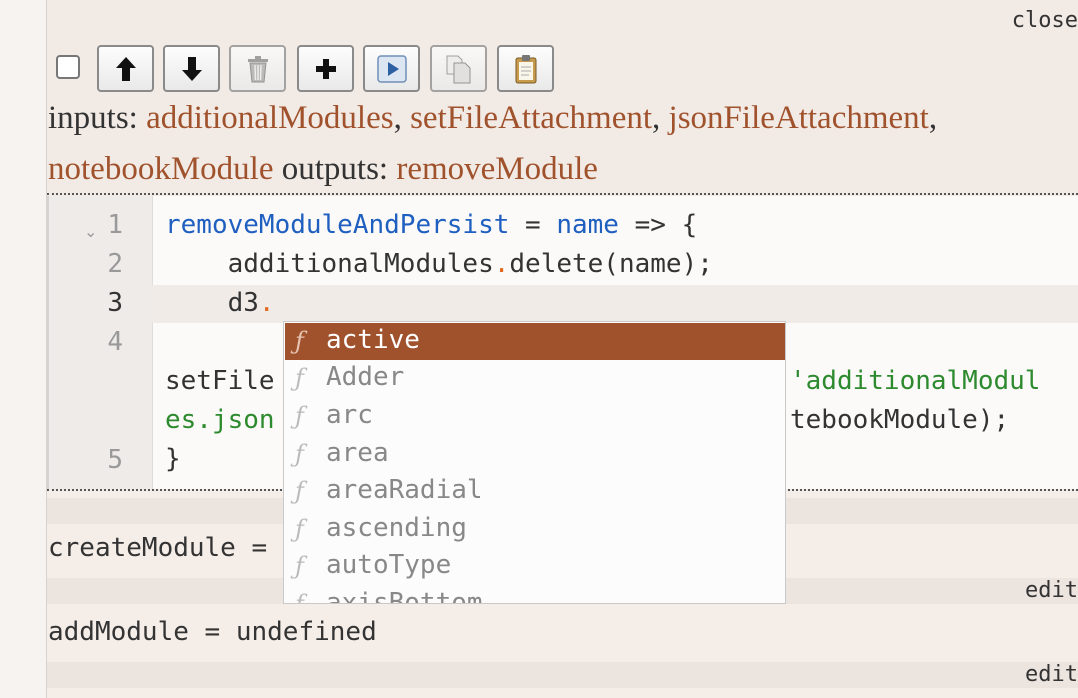 This screenshot has width=1078, height=698. I want to click on move-down-button, so click(191, 68).